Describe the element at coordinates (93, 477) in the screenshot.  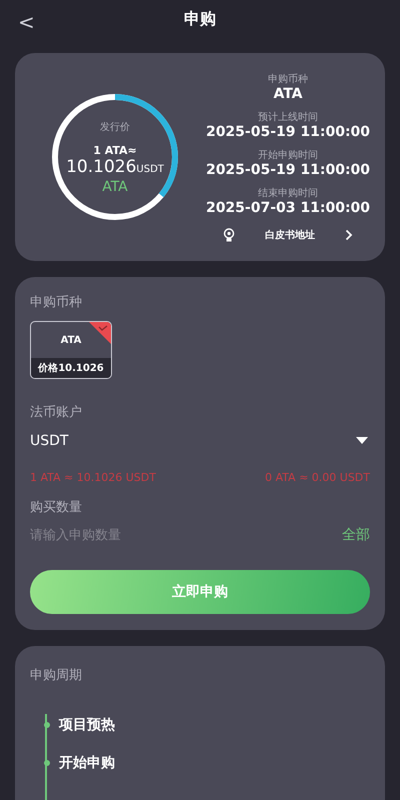
I see `rate-text: 1 ATA ≈ 10.1026 USDT` at that location.